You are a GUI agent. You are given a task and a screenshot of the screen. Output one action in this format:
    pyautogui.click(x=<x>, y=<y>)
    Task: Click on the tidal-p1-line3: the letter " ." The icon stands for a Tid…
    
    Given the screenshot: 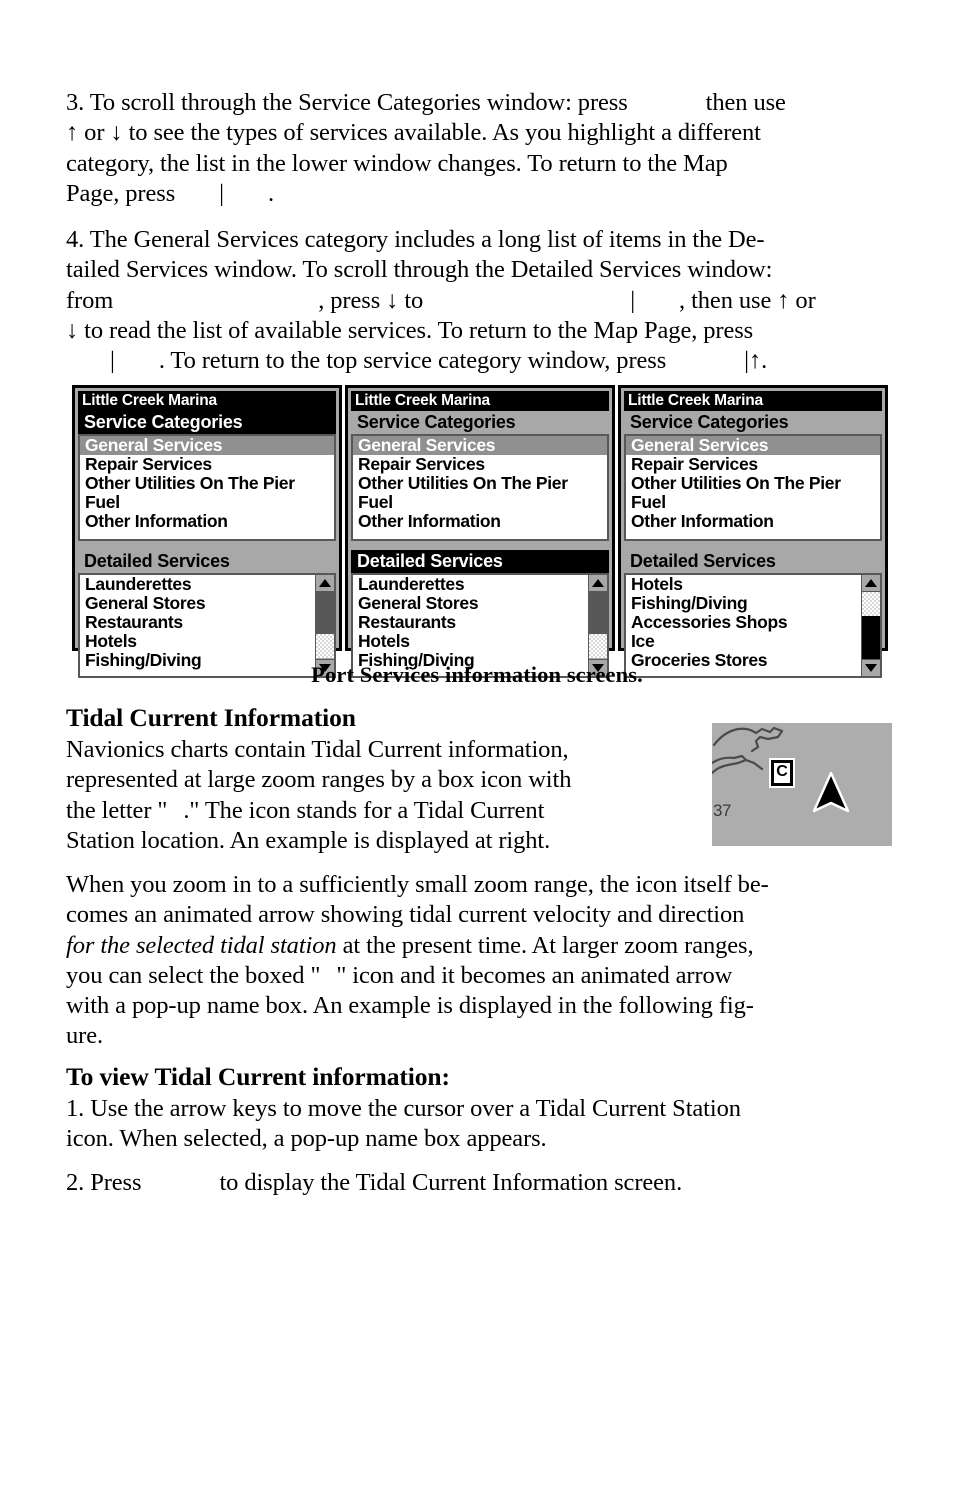 What is the action you would take?
    pyautogui.click(x=305, y=810)
    